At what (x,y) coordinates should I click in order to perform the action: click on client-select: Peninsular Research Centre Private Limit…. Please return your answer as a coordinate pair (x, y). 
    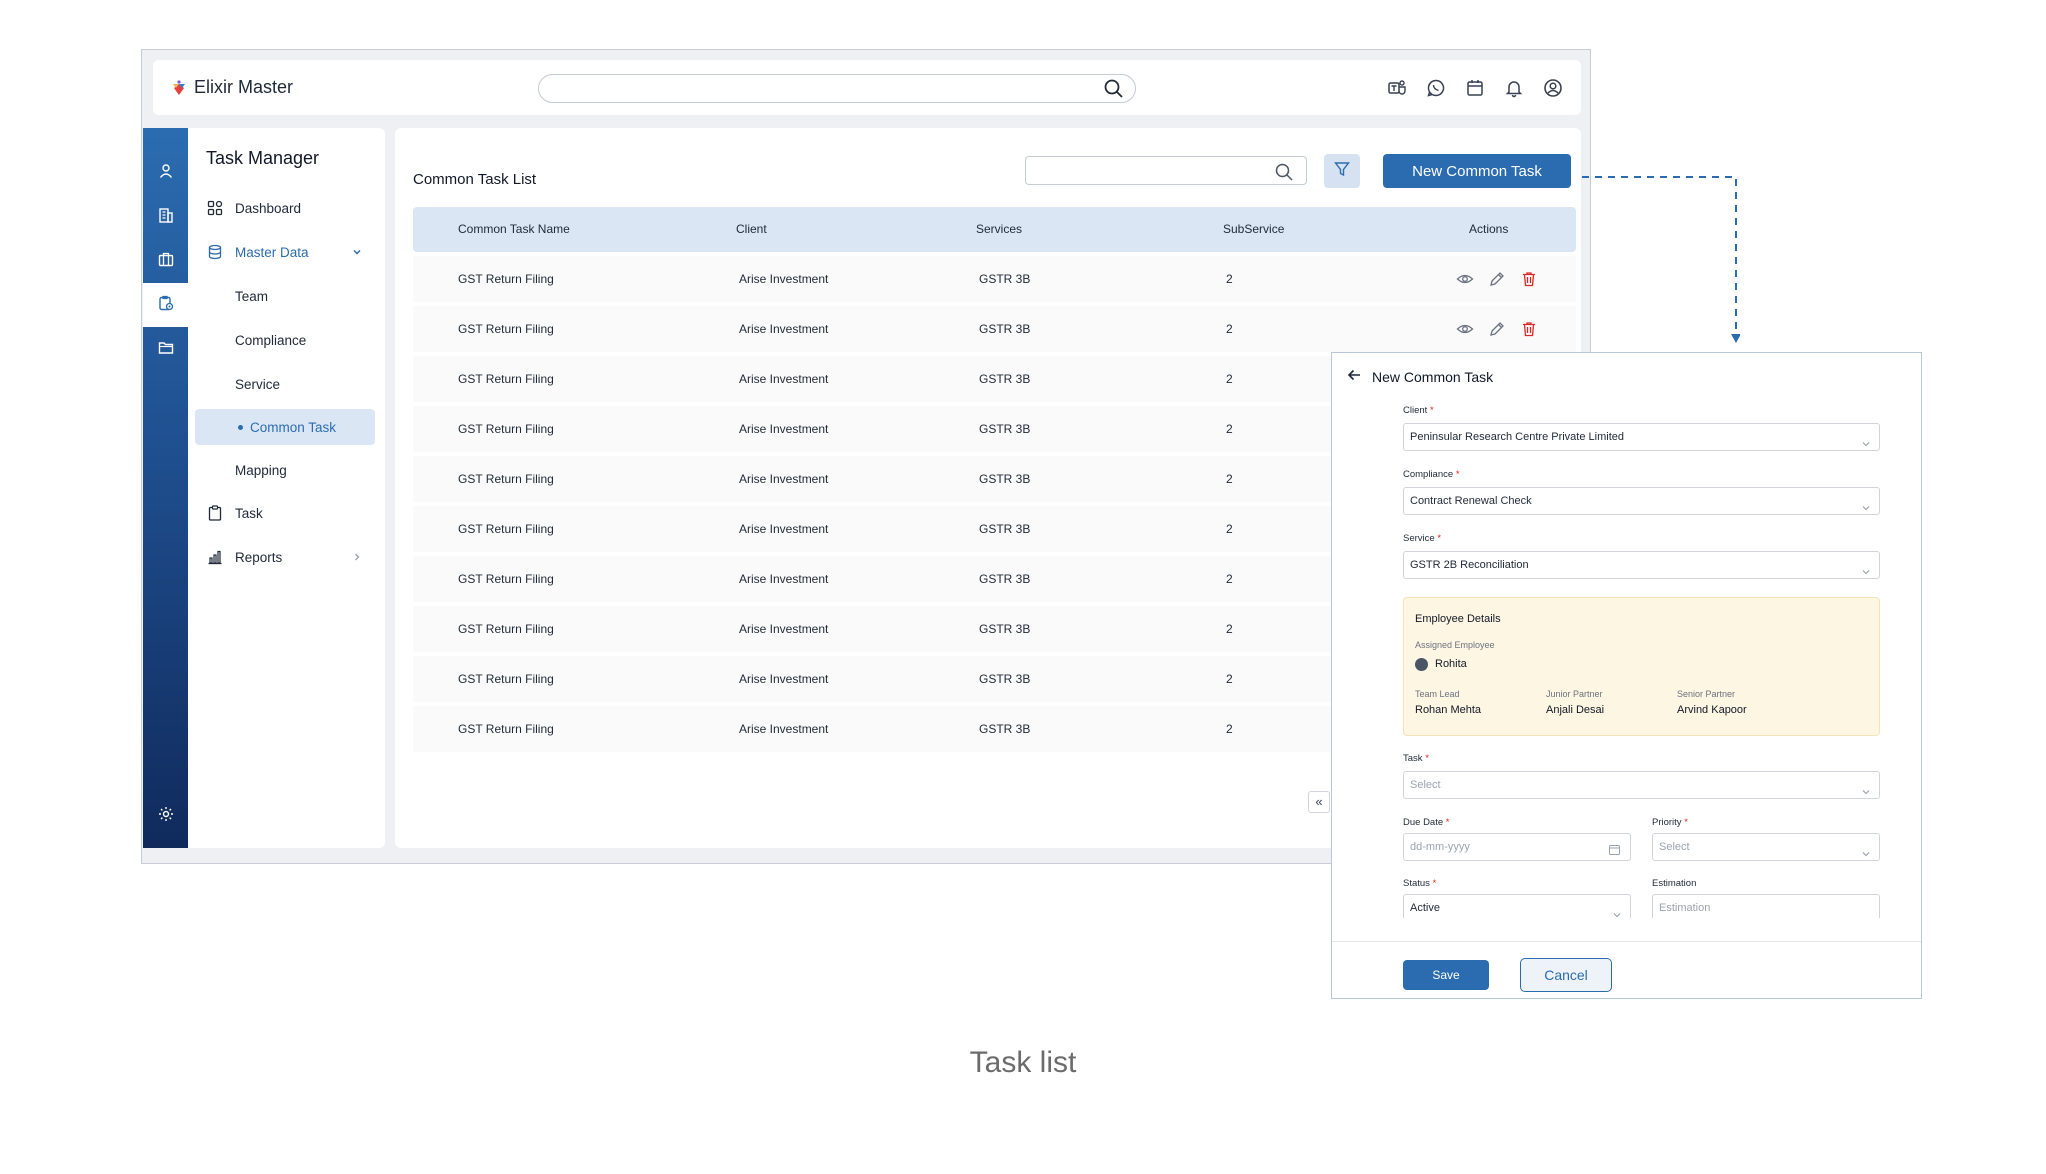
    Looking at the image, I should click on (1641, 437).